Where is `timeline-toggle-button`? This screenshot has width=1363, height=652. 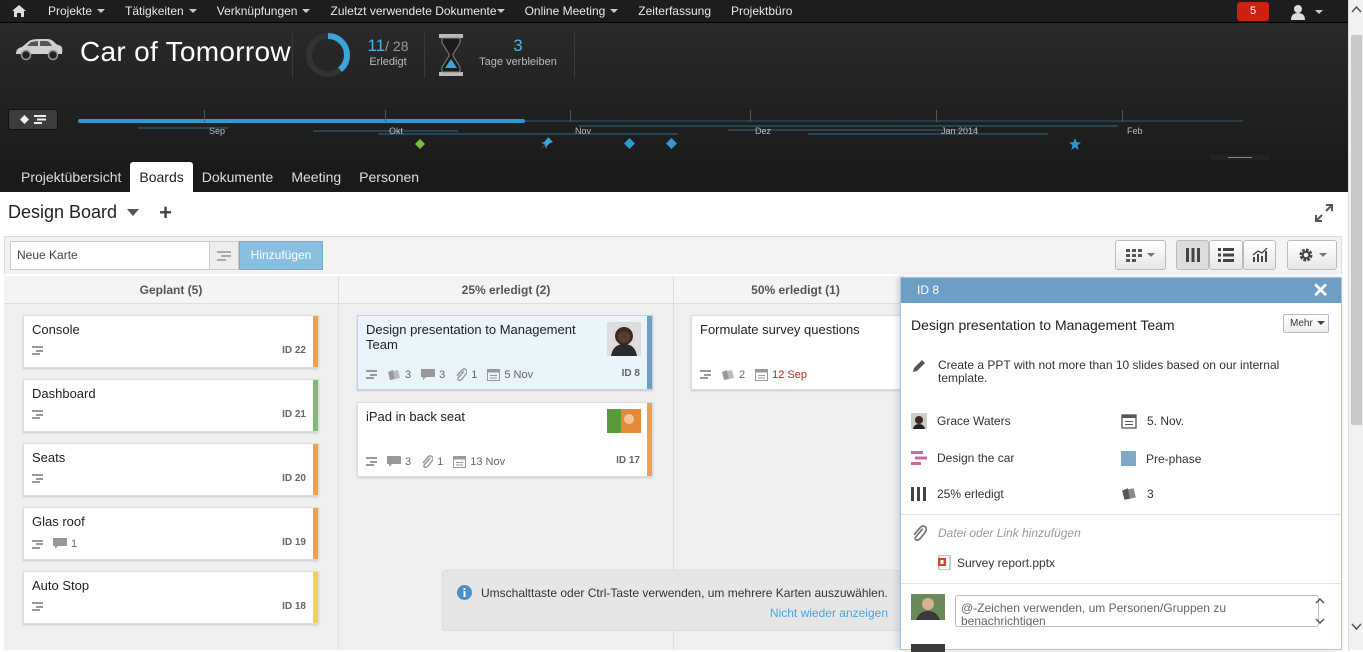
timeline-toggle-button is located at coordinates (33, 119).